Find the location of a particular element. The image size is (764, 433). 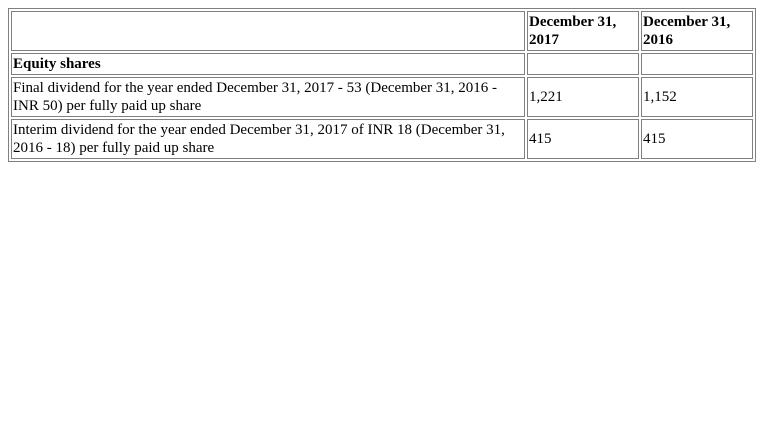

header-row: December 31, 2017 December 31, 2016 is located at coordinates (382, 31).